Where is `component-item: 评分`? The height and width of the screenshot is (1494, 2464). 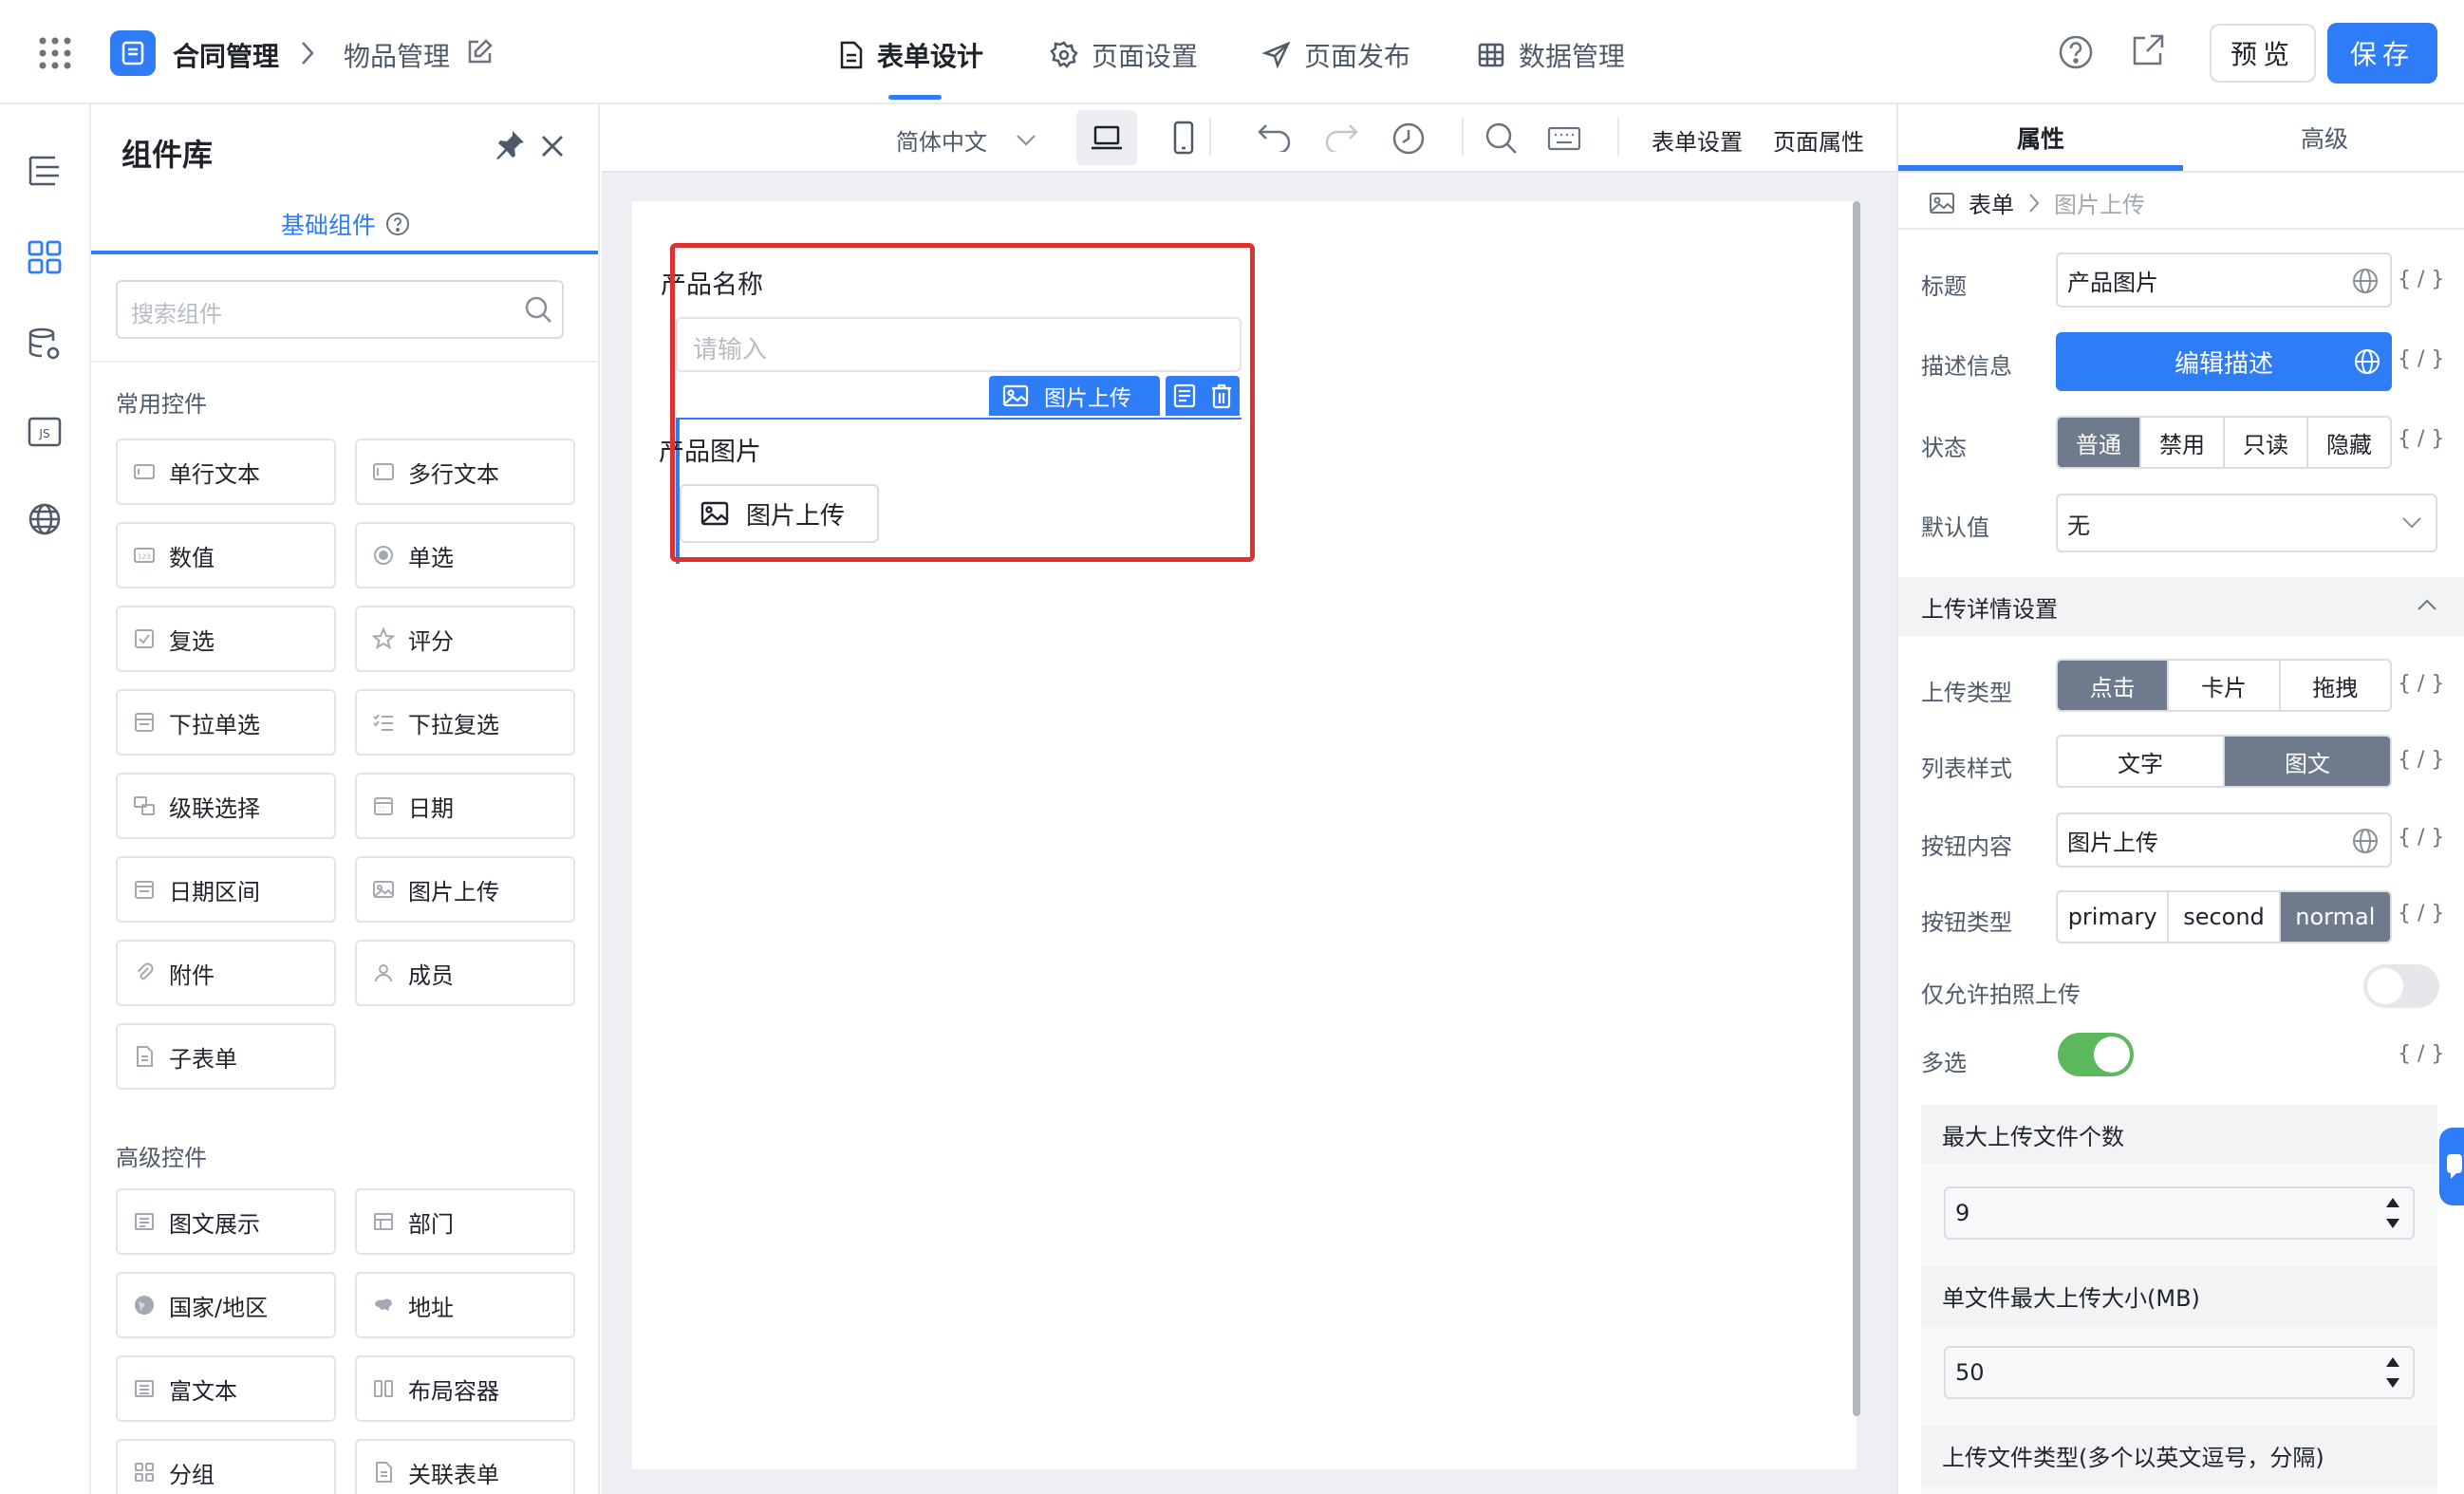
component-item: 评分 is located at coordinates (465, 639).